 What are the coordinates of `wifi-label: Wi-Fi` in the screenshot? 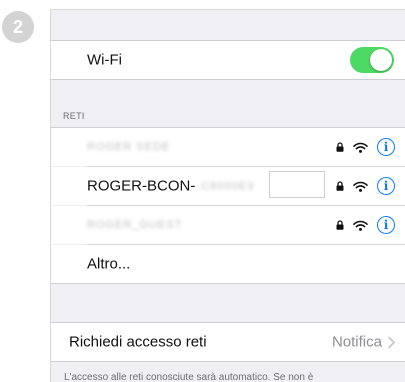 It's located at (104, 60).